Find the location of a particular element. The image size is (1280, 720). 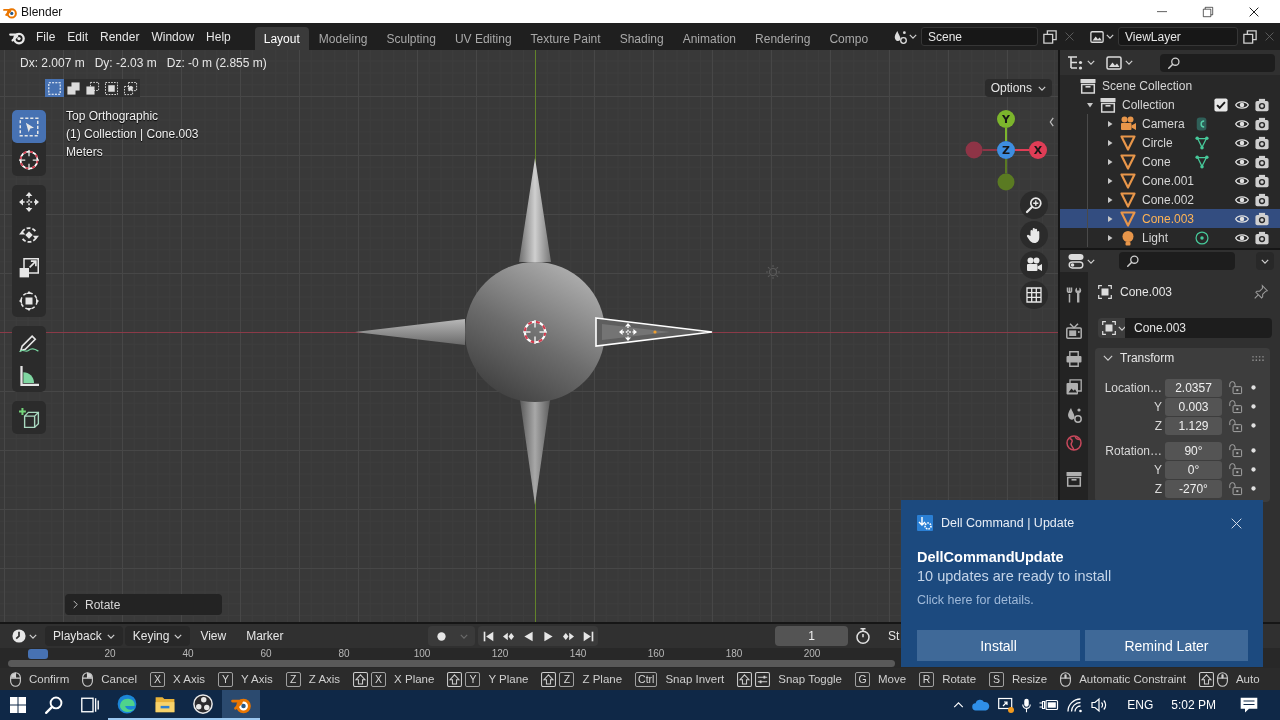

menu-item: File is located at coordinates (46, 36).